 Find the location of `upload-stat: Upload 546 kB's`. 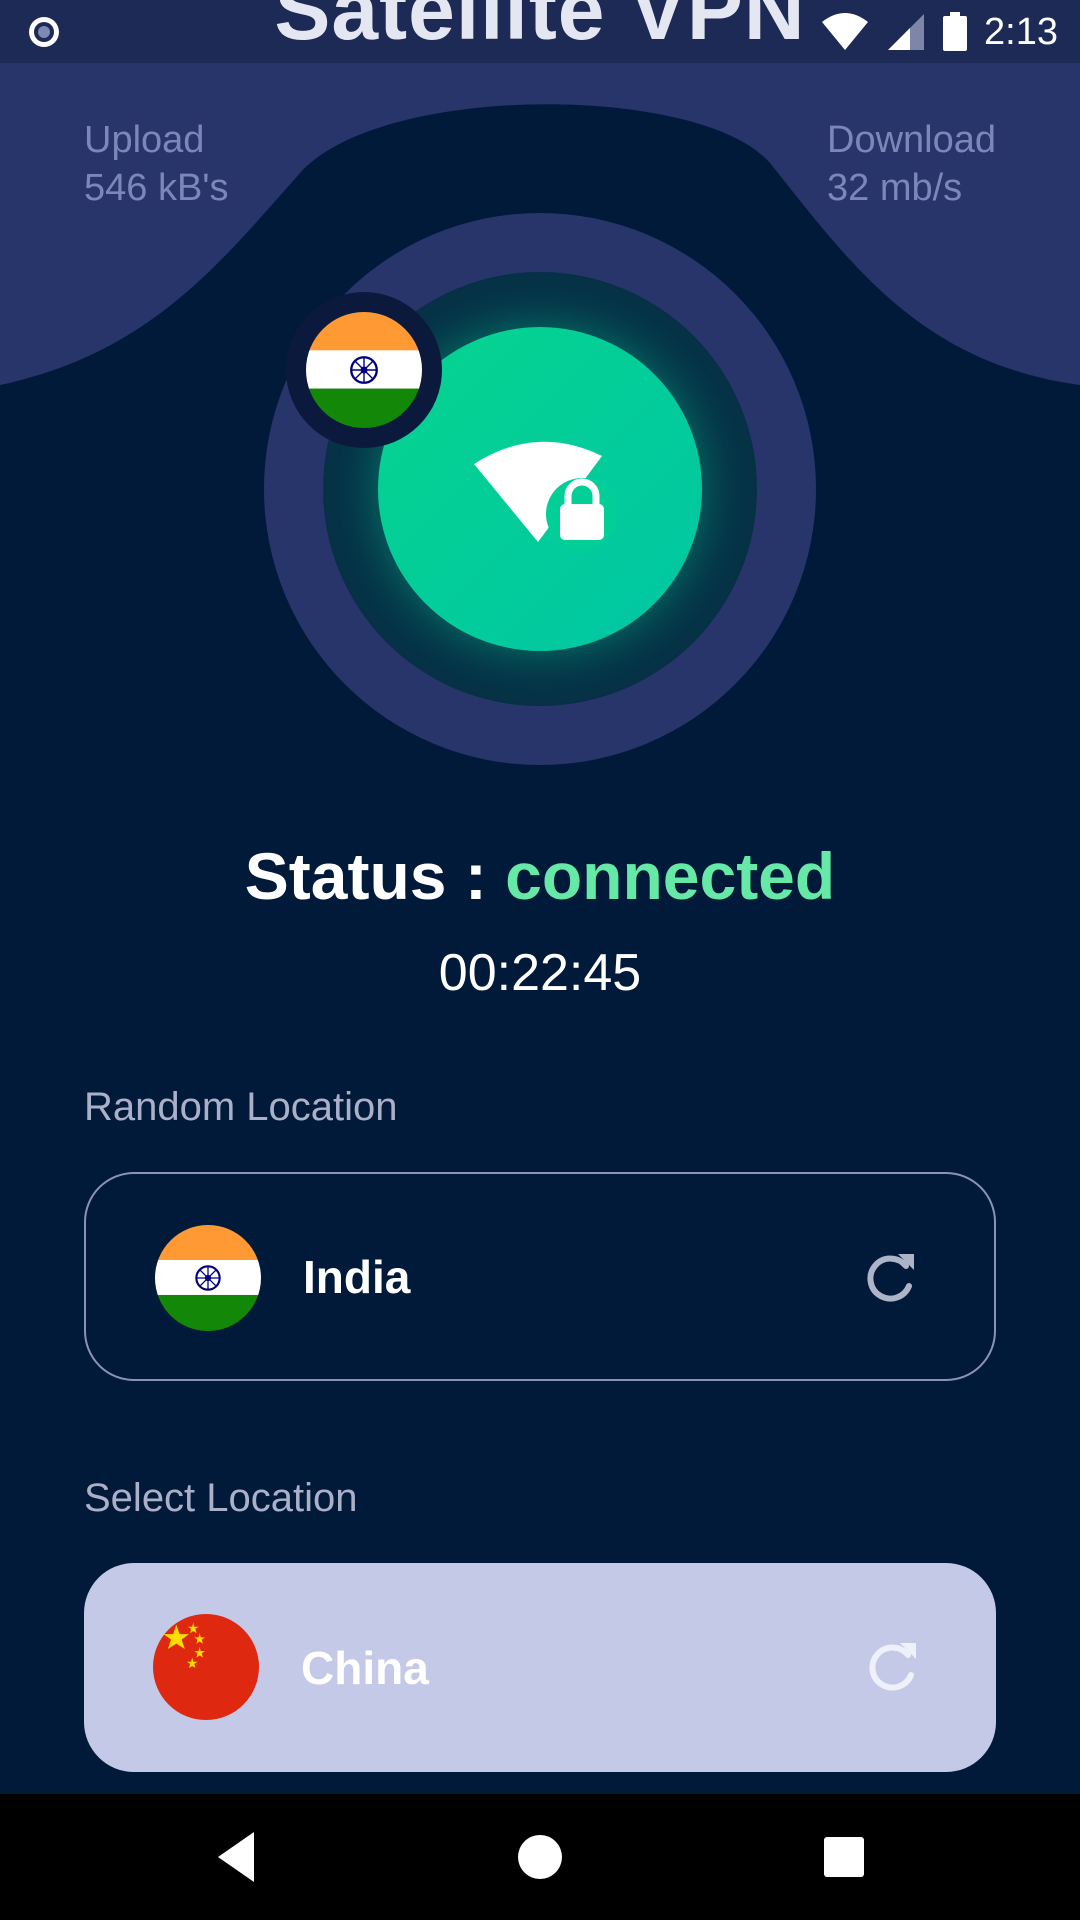

upload-stat: Upload 546 kB's is located at coordinates (156, 164).